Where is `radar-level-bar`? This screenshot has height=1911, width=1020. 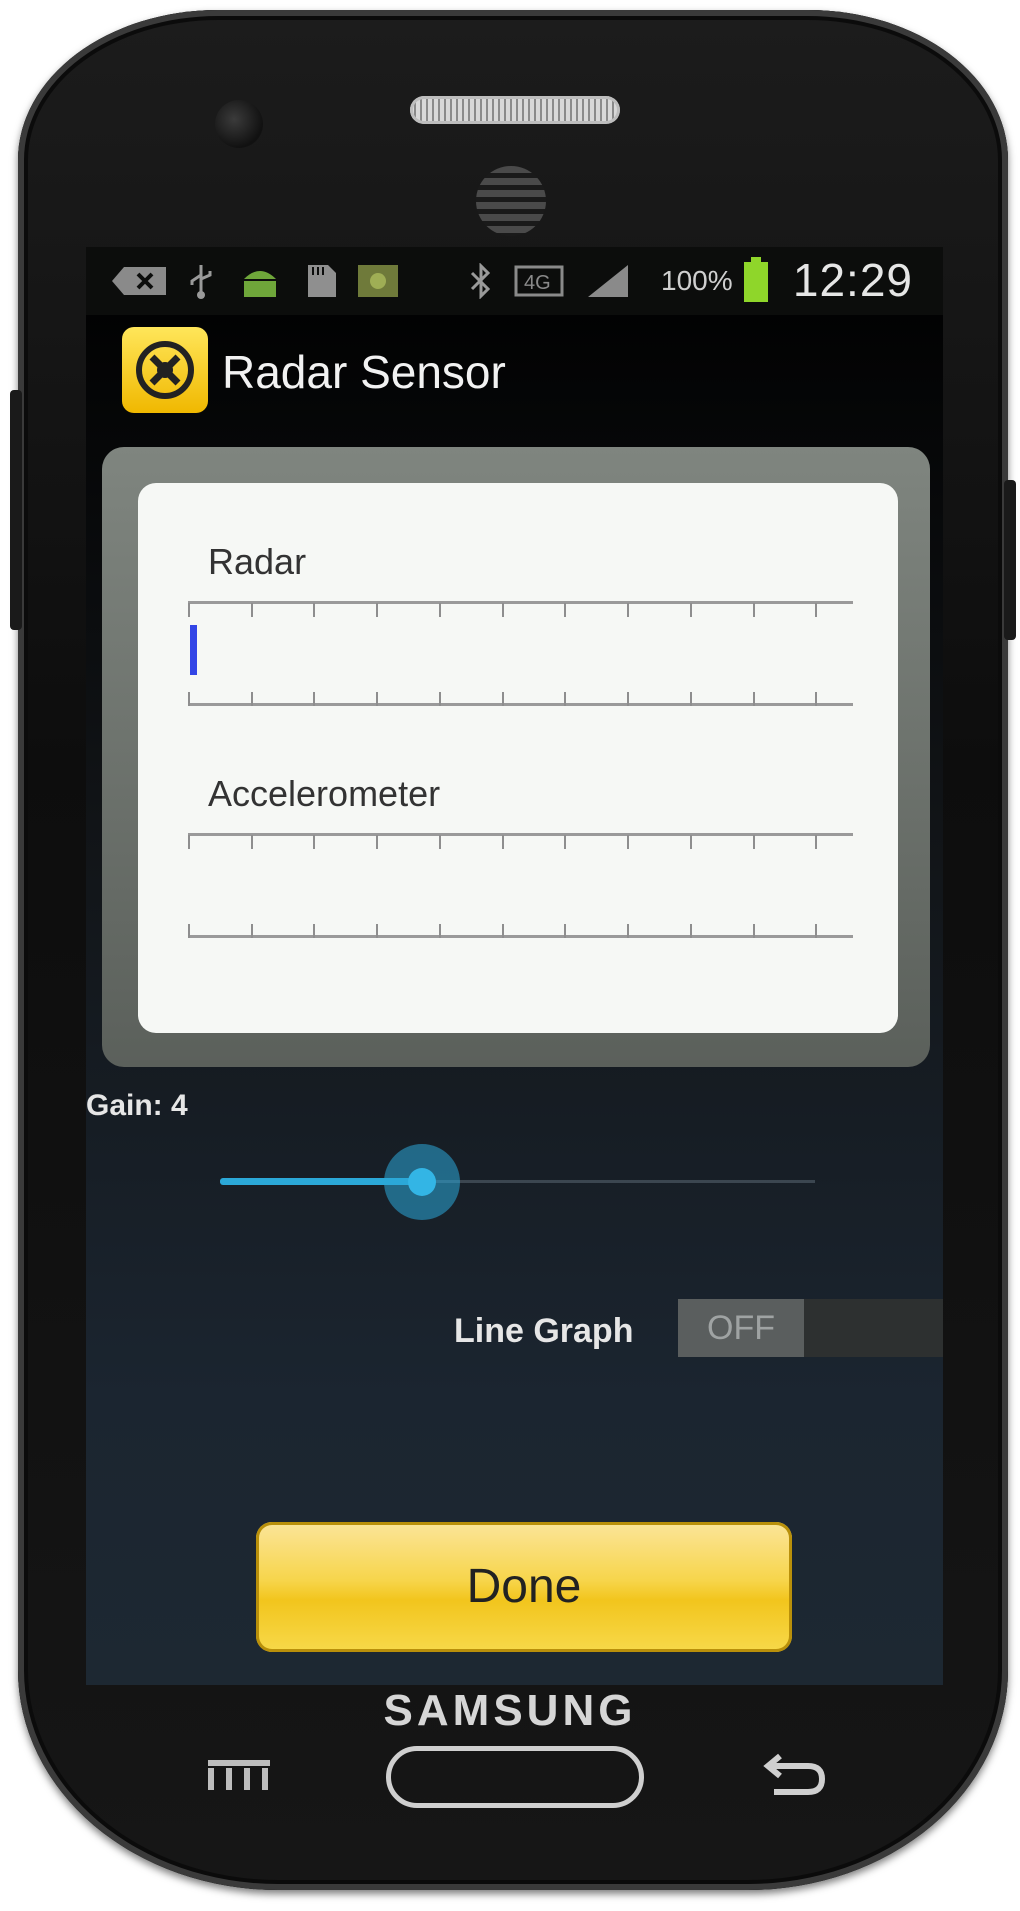 radar-level-bar is located at coordinates (193, 650).